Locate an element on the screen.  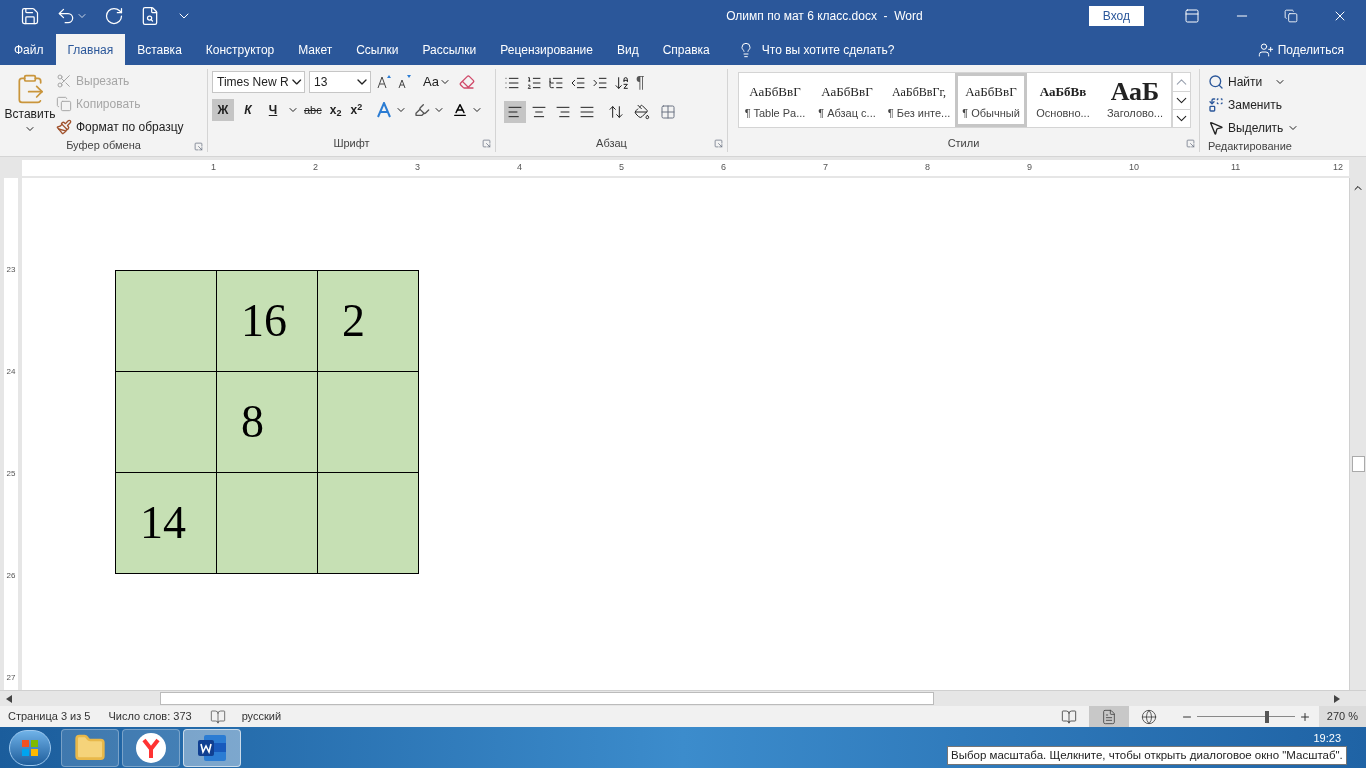
ribbon-options-icon is located at coordinates (1192, 16).